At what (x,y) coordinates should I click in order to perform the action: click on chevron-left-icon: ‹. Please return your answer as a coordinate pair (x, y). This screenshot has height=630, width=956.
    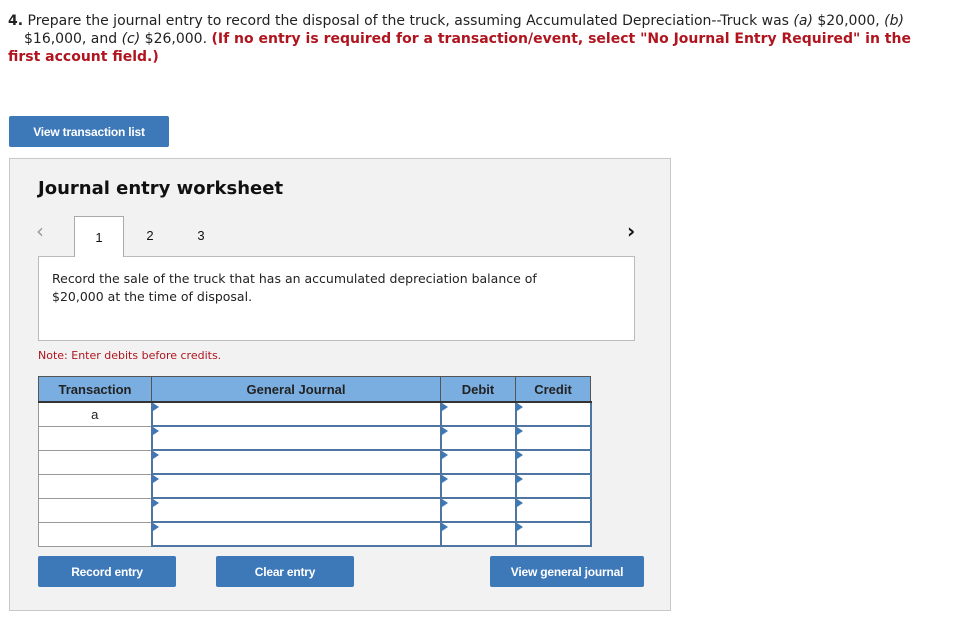
    Looking at the image, I should click on (40, 231).